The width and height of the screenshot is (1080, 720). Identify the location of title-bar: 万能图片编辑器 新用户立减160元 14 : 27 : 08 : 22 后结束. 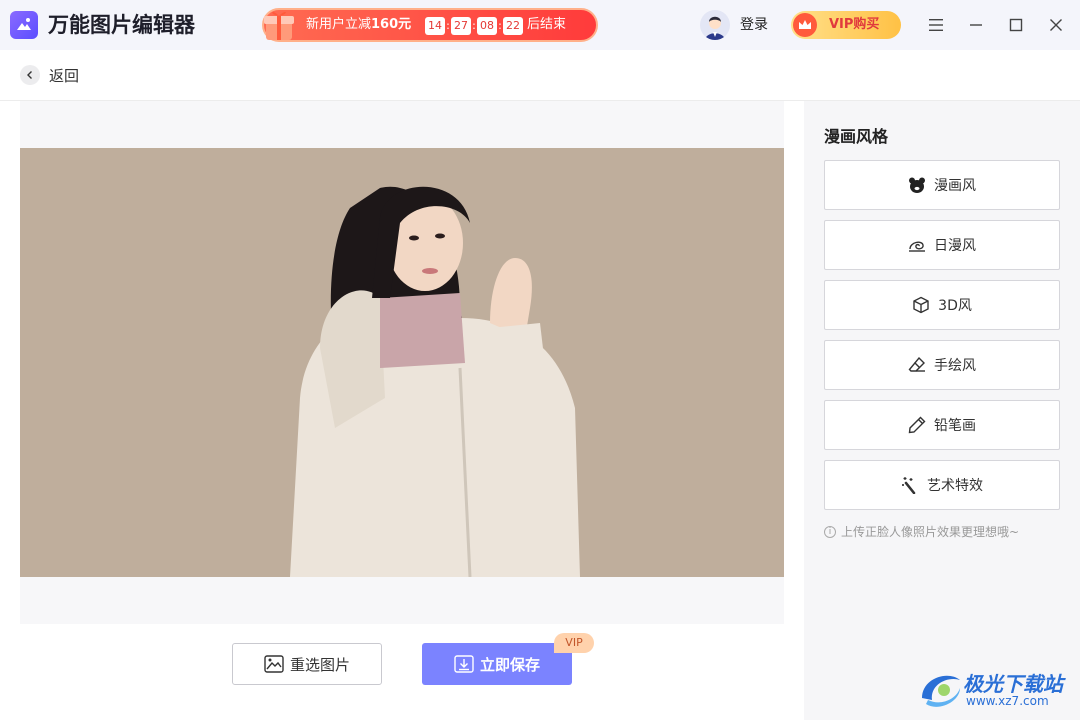
(540, 25).